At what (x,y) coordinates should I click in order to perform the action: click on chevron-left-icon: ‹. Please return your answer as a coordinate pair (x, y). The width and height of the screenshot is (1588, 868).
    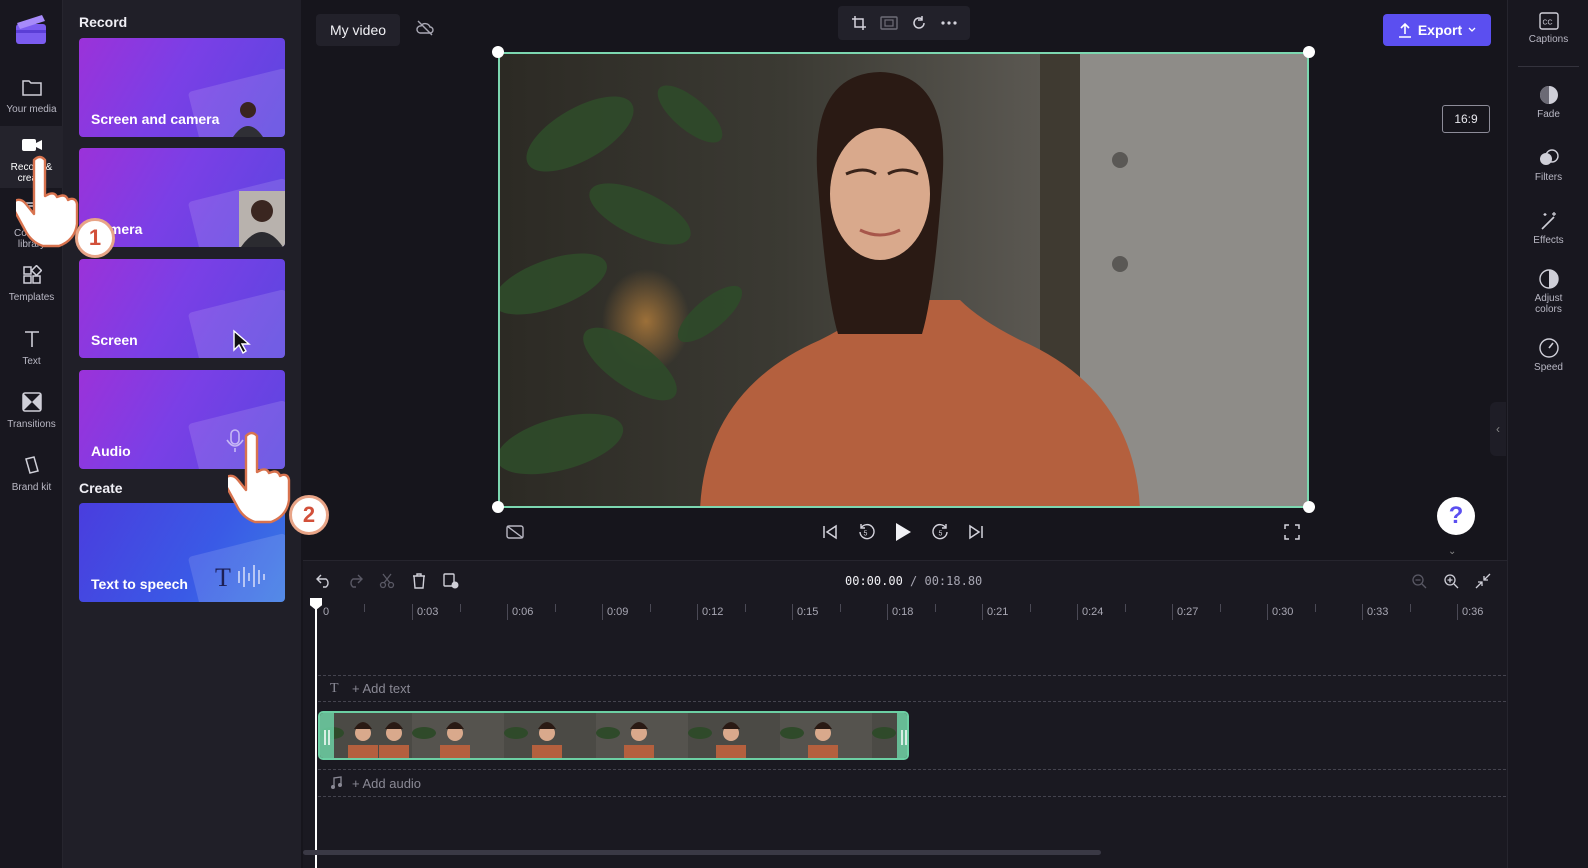
    Looking at the image, I should click on (1498, 429).